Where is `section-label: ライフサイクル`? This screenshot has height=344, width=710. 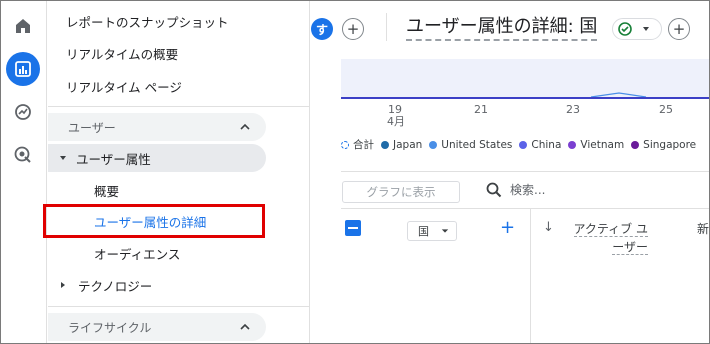 section-label: ライフサイクル is located at coordinates (110, 327).